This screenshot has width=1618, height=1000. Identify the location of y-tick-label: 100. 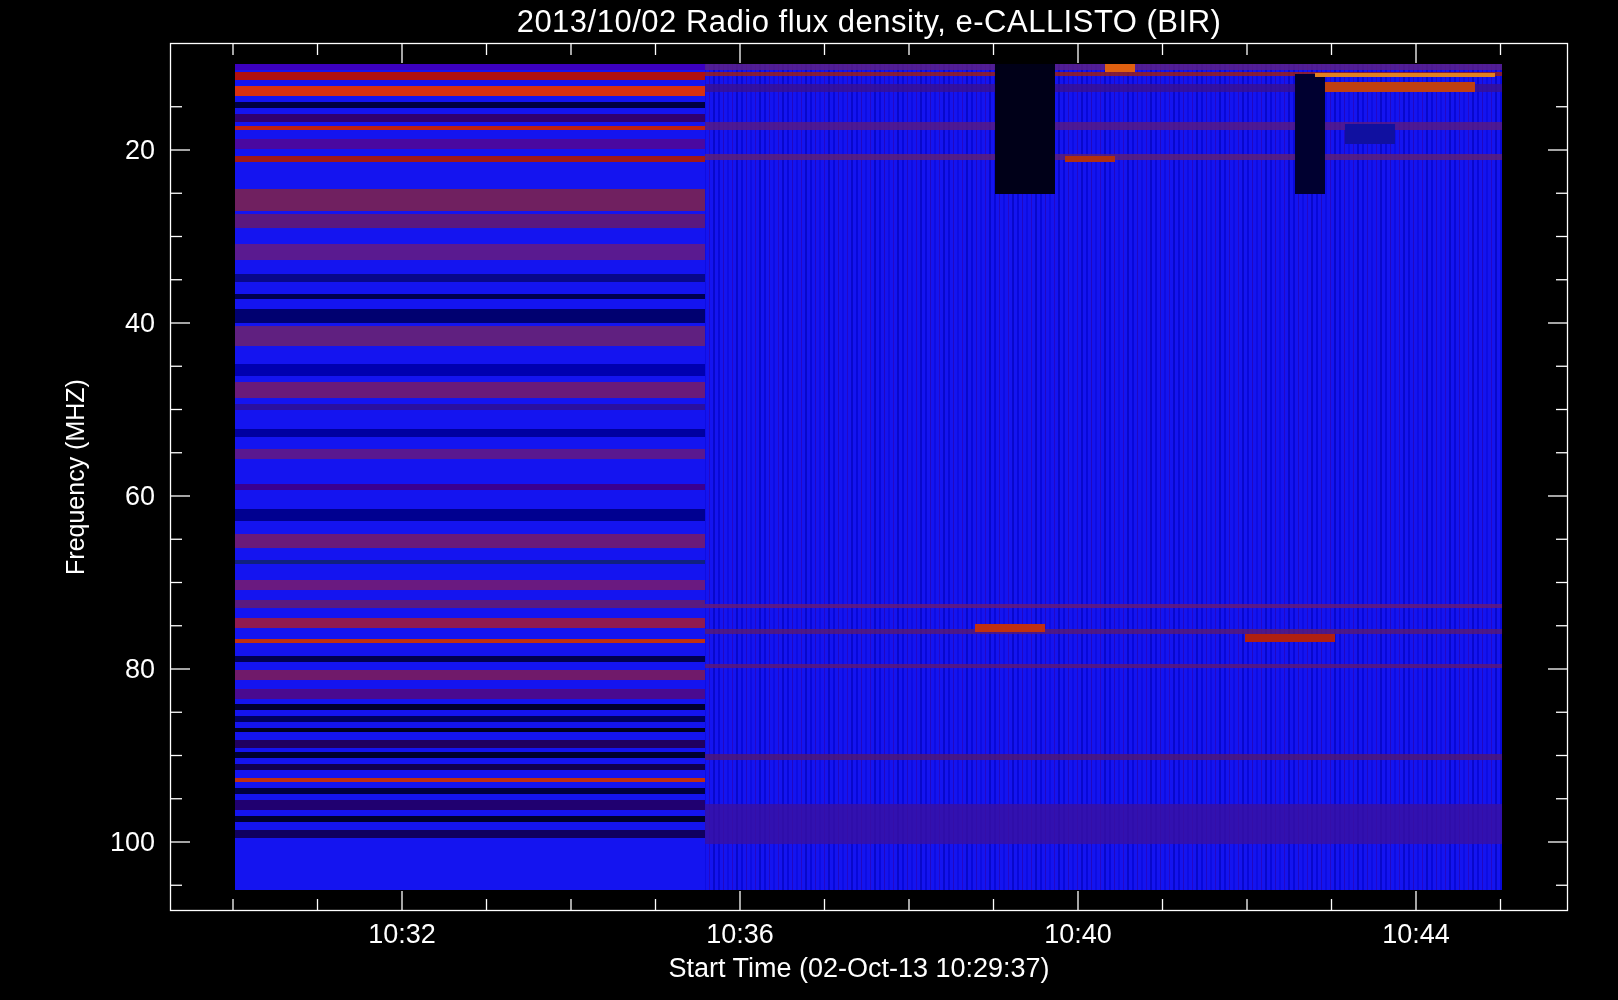
(132, 842).